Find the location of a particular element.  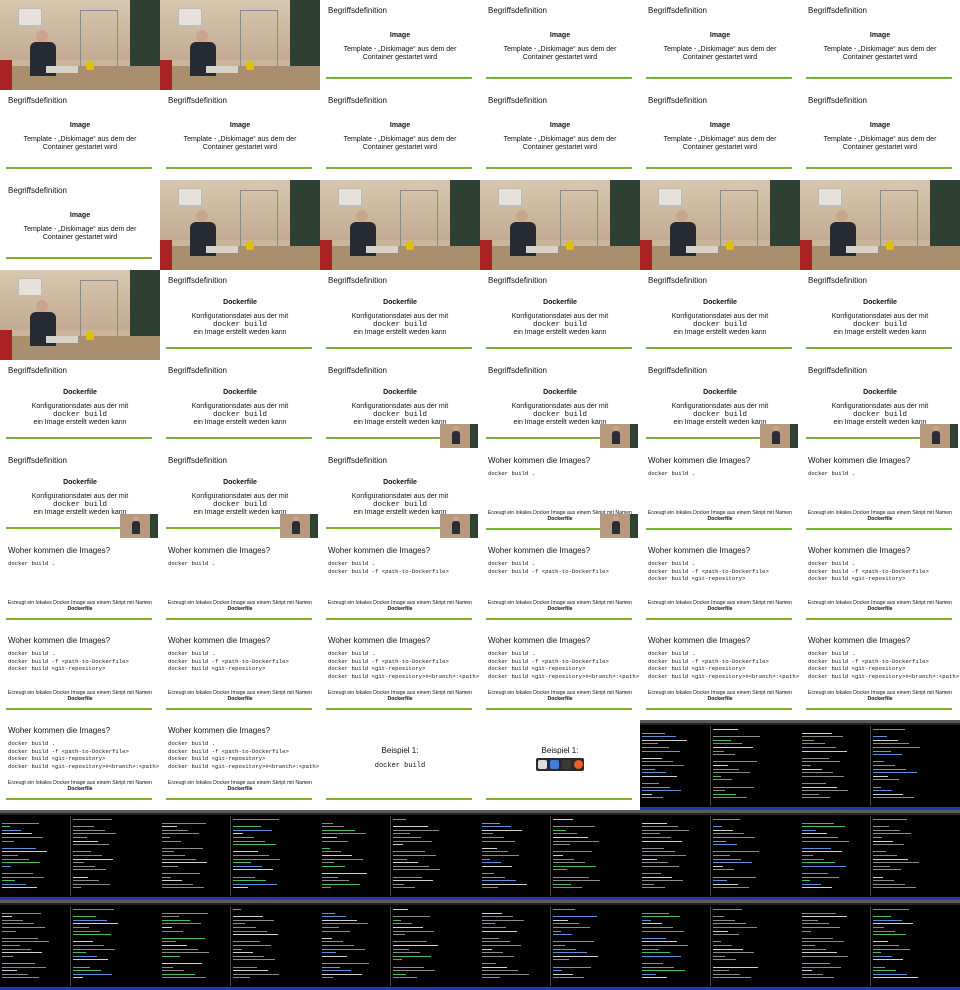

slide-thumbnail: Beispiel 1: is located at coordinates (560, 765).